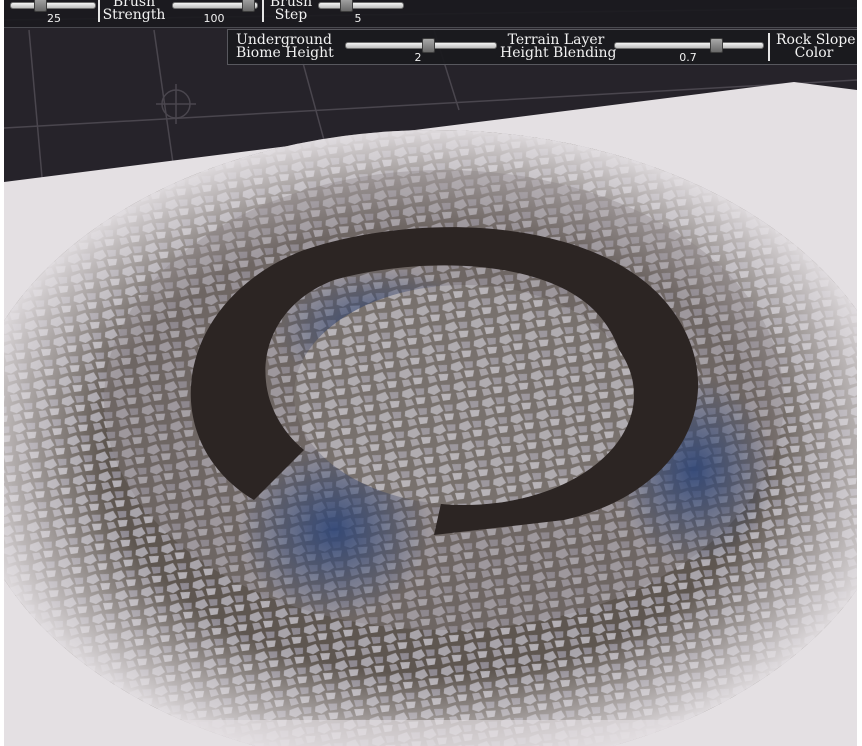 The width and height of the screenshot is (862, 746). I want to click on terrain-layer-height-blending-label: Terrain Layer Height Blending, so click(558, 47).